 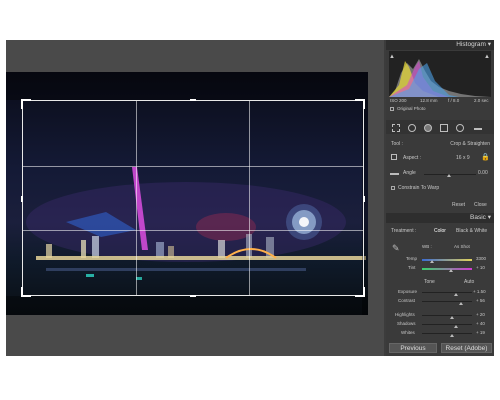 What do you see at coordinates (478, 217) in the screenshot?
I see `basic-title: Basic` at bounding box center [478, 217].